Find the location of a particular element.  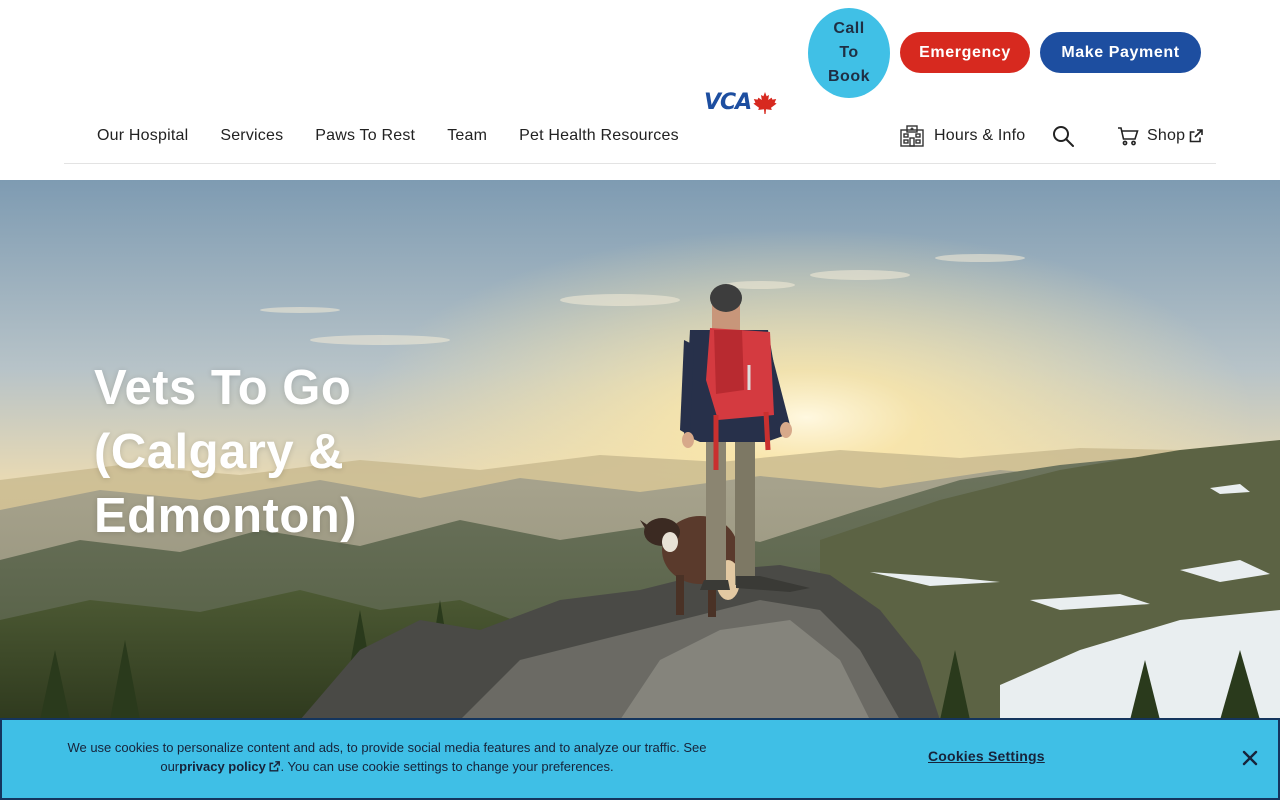

shop-link: Shop is located at coordinates (1160, 136).